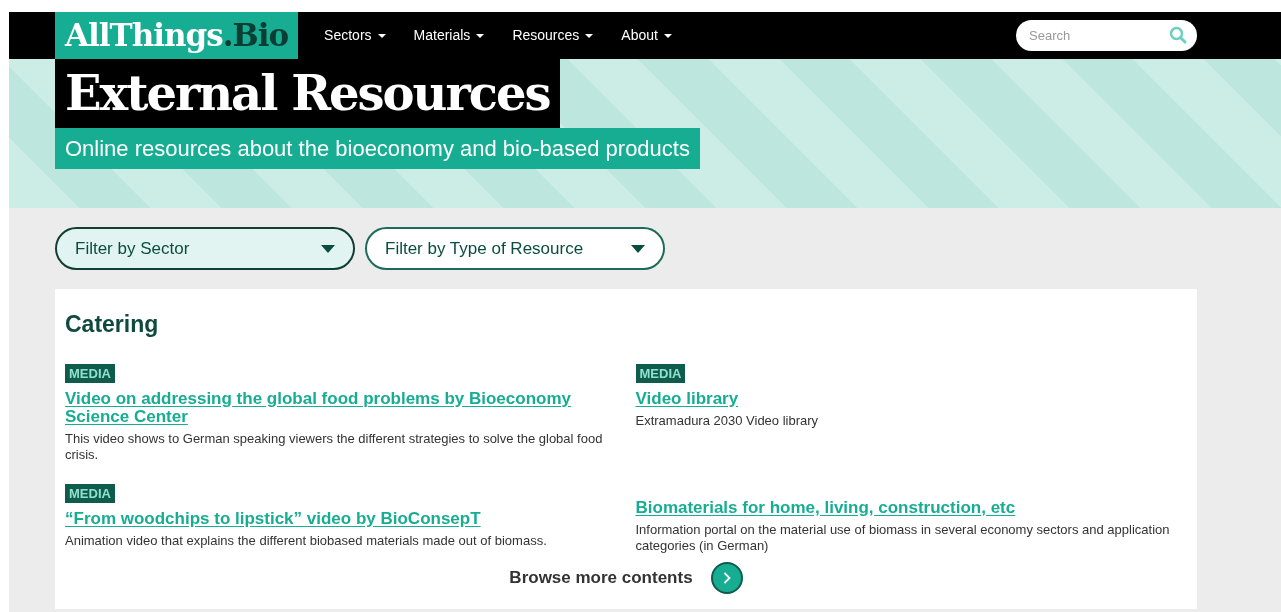  What do you see at coordinates (334, 446) in the screenshot?
I see `resource-description: This video shows to German speaking viewers the different strategies to solve the global food crisis.` at bounding box center [334, 446].